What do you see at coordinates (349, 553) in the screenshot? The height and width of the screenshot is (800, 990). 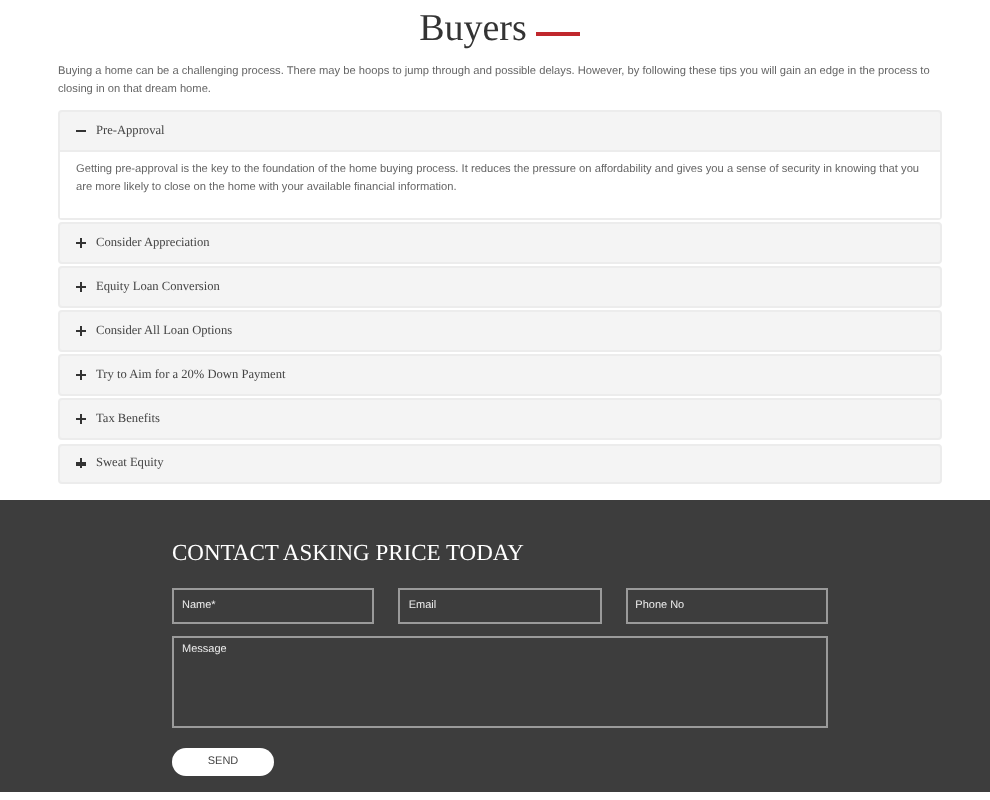 I see `contact-title: CONTACT ASKING PRICE TODAY` at bounding box center [349, 553].